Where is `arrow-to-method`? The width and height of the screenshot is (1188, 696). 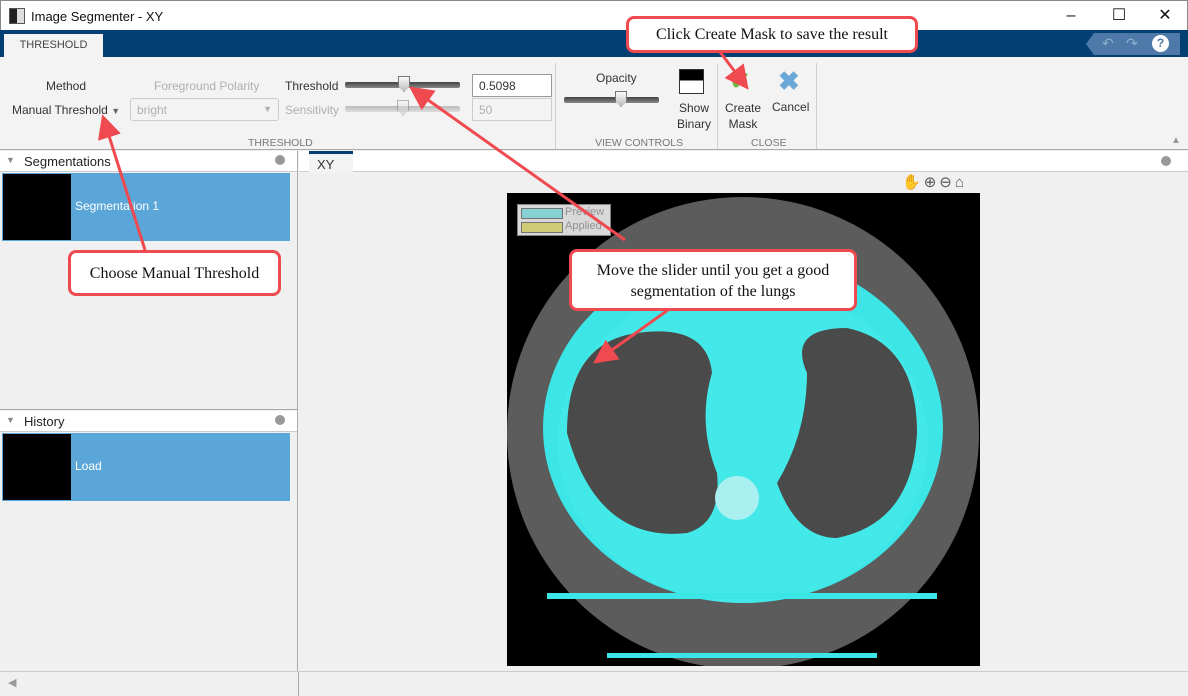
arrow-to-method is located at coordinates (122, 182).